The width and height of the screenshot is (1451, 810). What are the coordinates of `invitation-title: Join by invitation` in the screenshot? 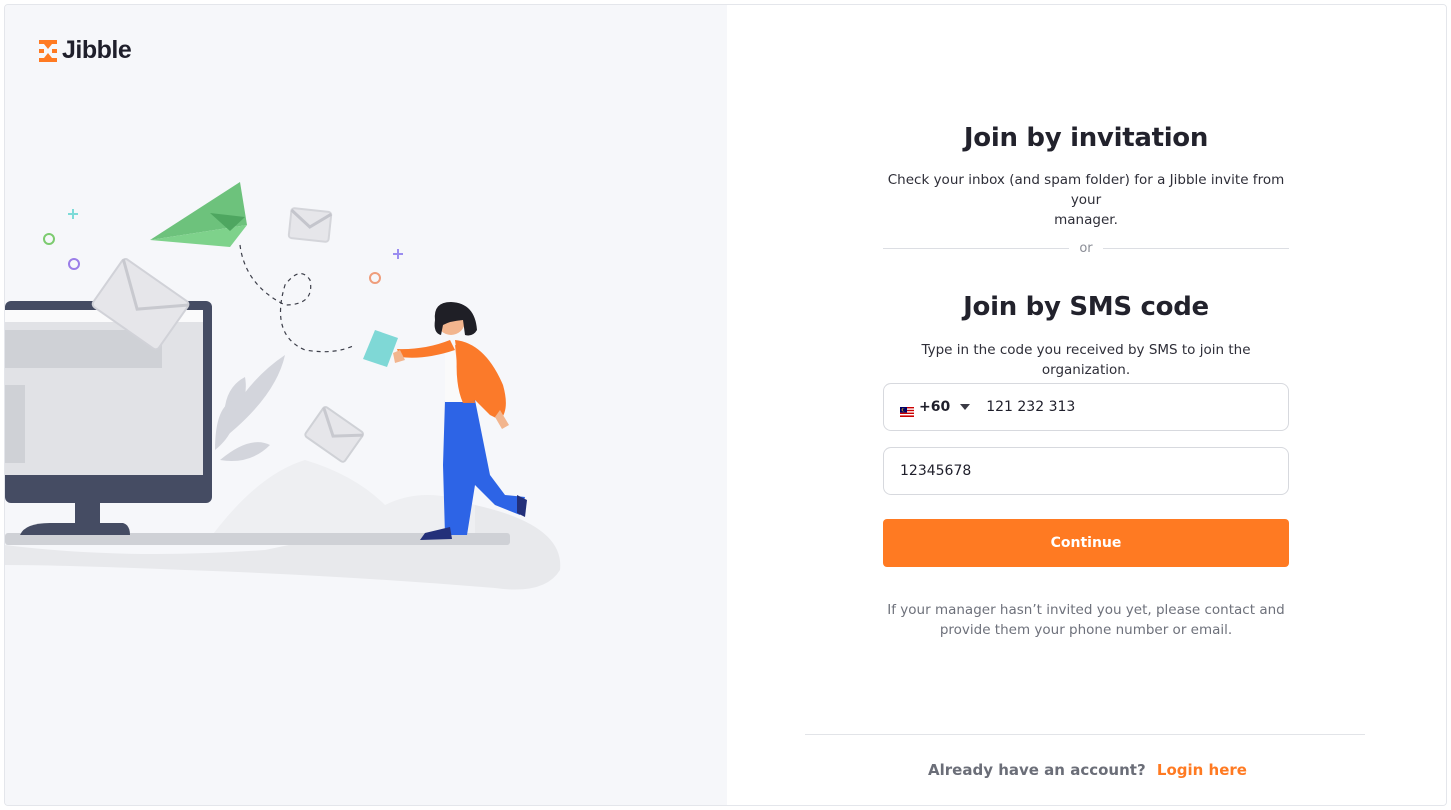 It's located at (1086, 138).